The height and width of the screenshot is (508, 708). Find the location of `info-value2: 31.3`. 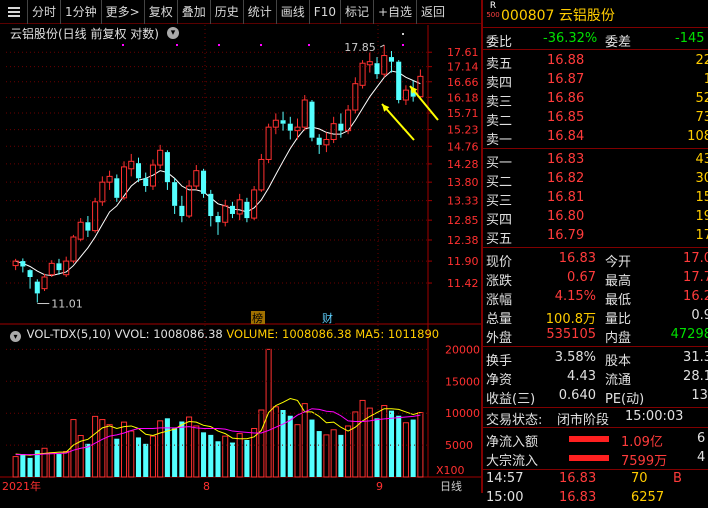

info-value2: 31.3 is located at coordinates (695, 357).